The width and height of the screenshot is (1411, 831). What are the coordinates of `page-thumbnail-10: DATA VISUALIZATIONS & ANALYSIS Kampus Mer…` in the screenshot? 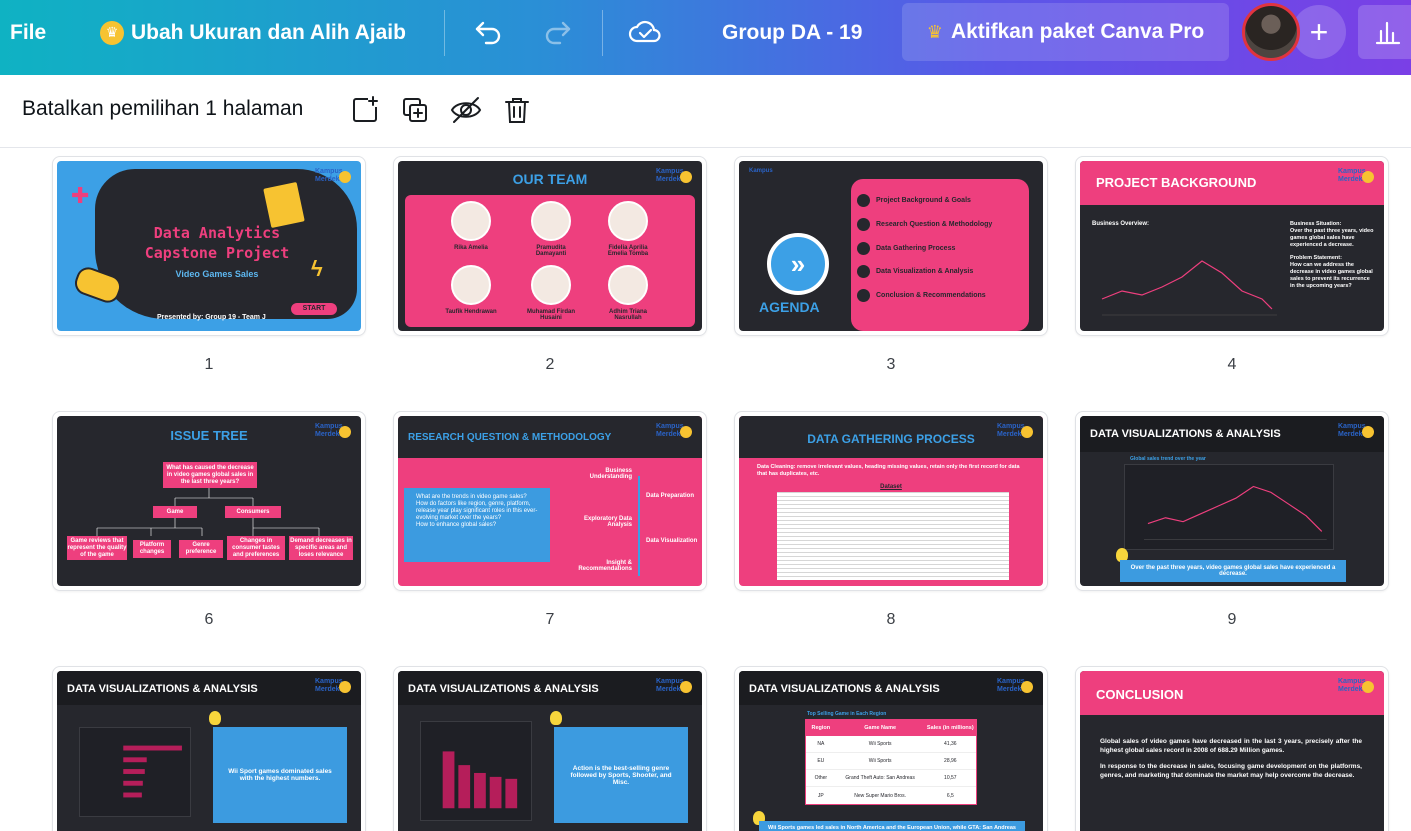 It's located at (209, 748).